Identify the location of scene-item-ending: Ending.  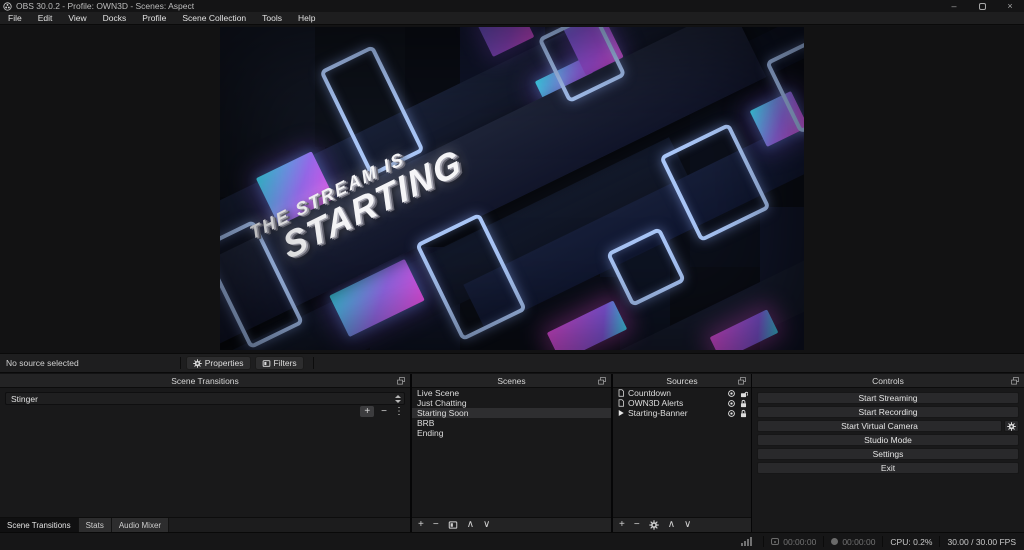
(511, 433).